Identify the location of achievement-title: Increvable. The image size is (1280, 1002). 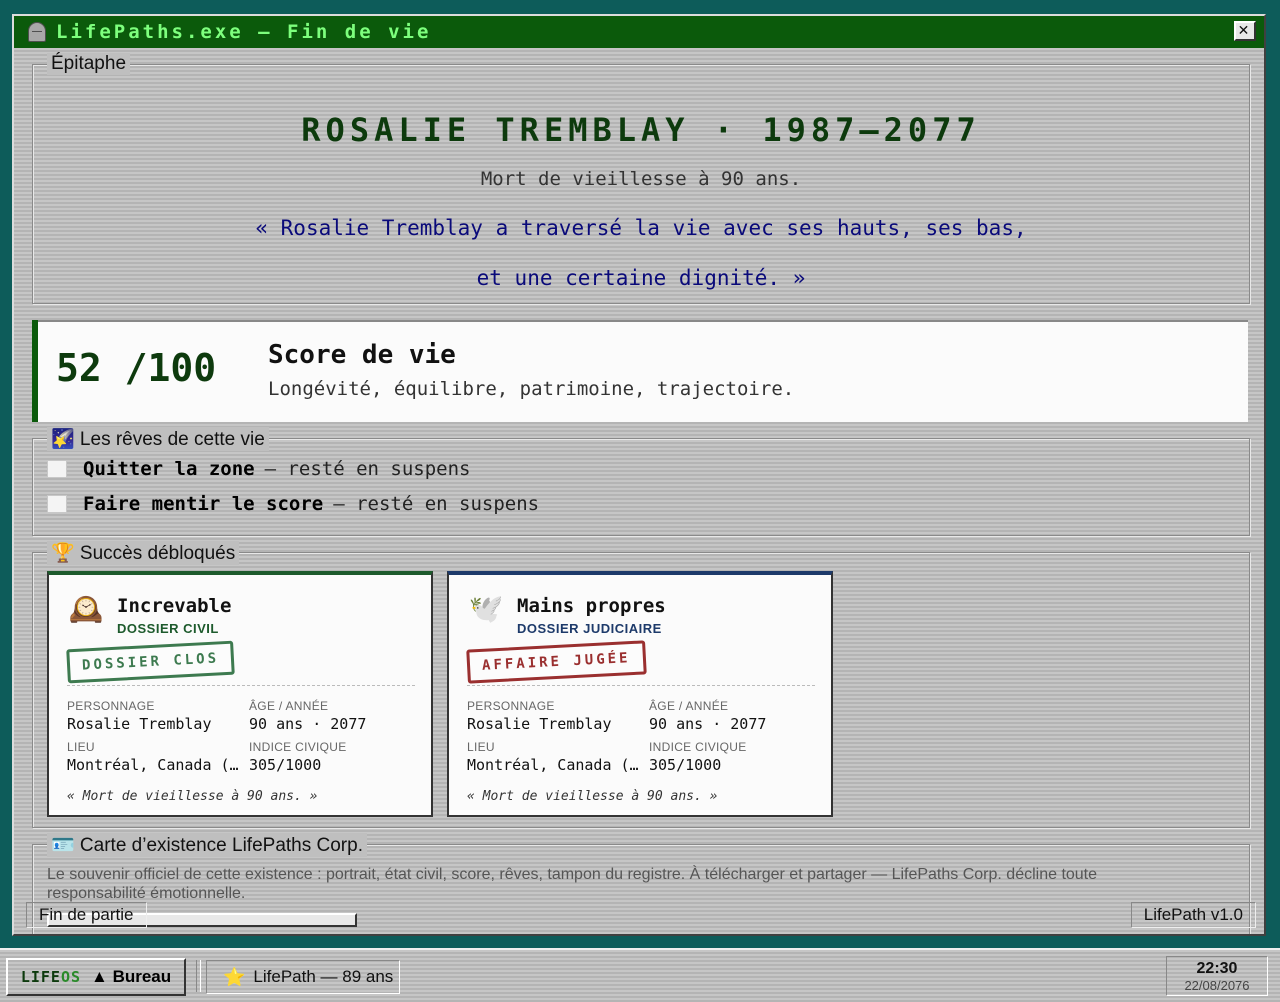
(174, 606).